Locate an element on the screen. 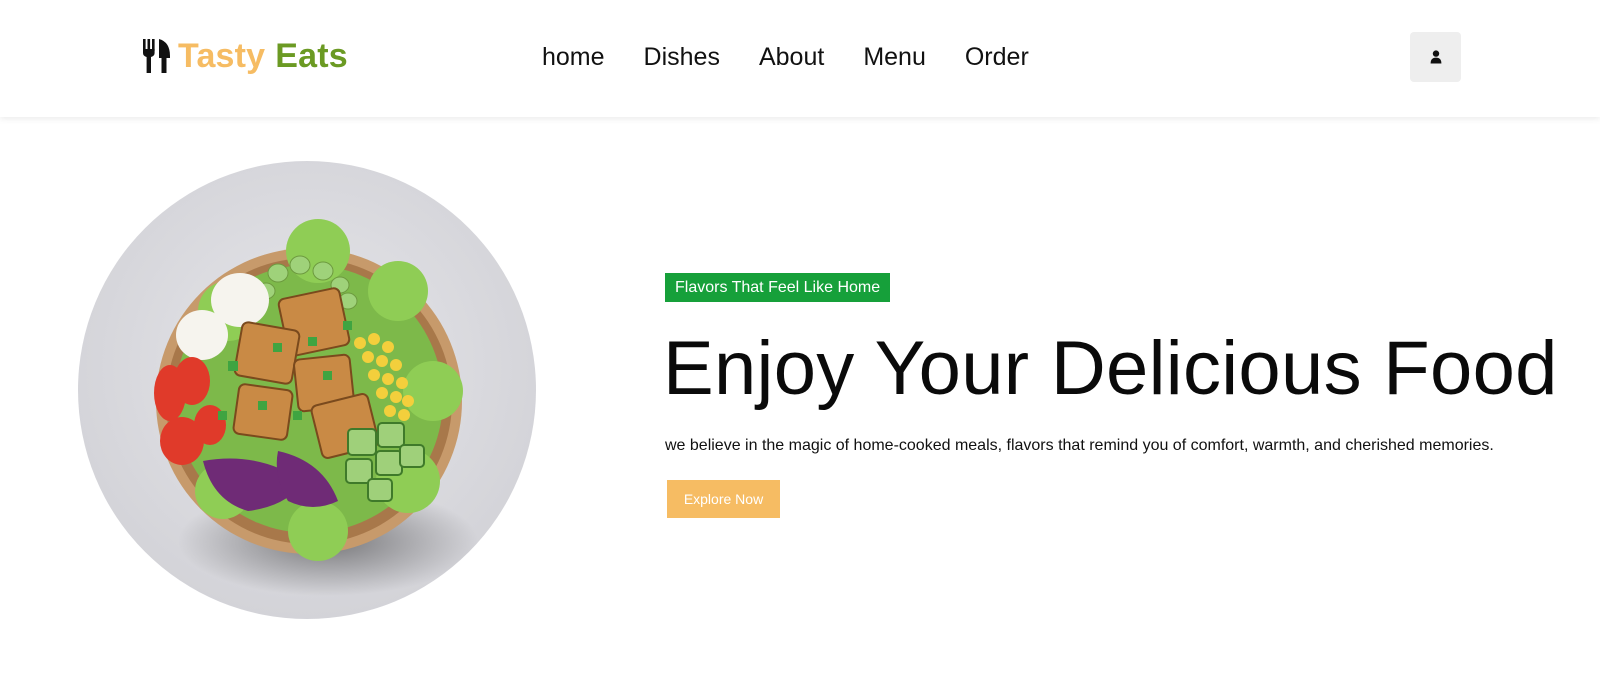  logo-word-tasty: Tasty is located at coordinates (222, 55).